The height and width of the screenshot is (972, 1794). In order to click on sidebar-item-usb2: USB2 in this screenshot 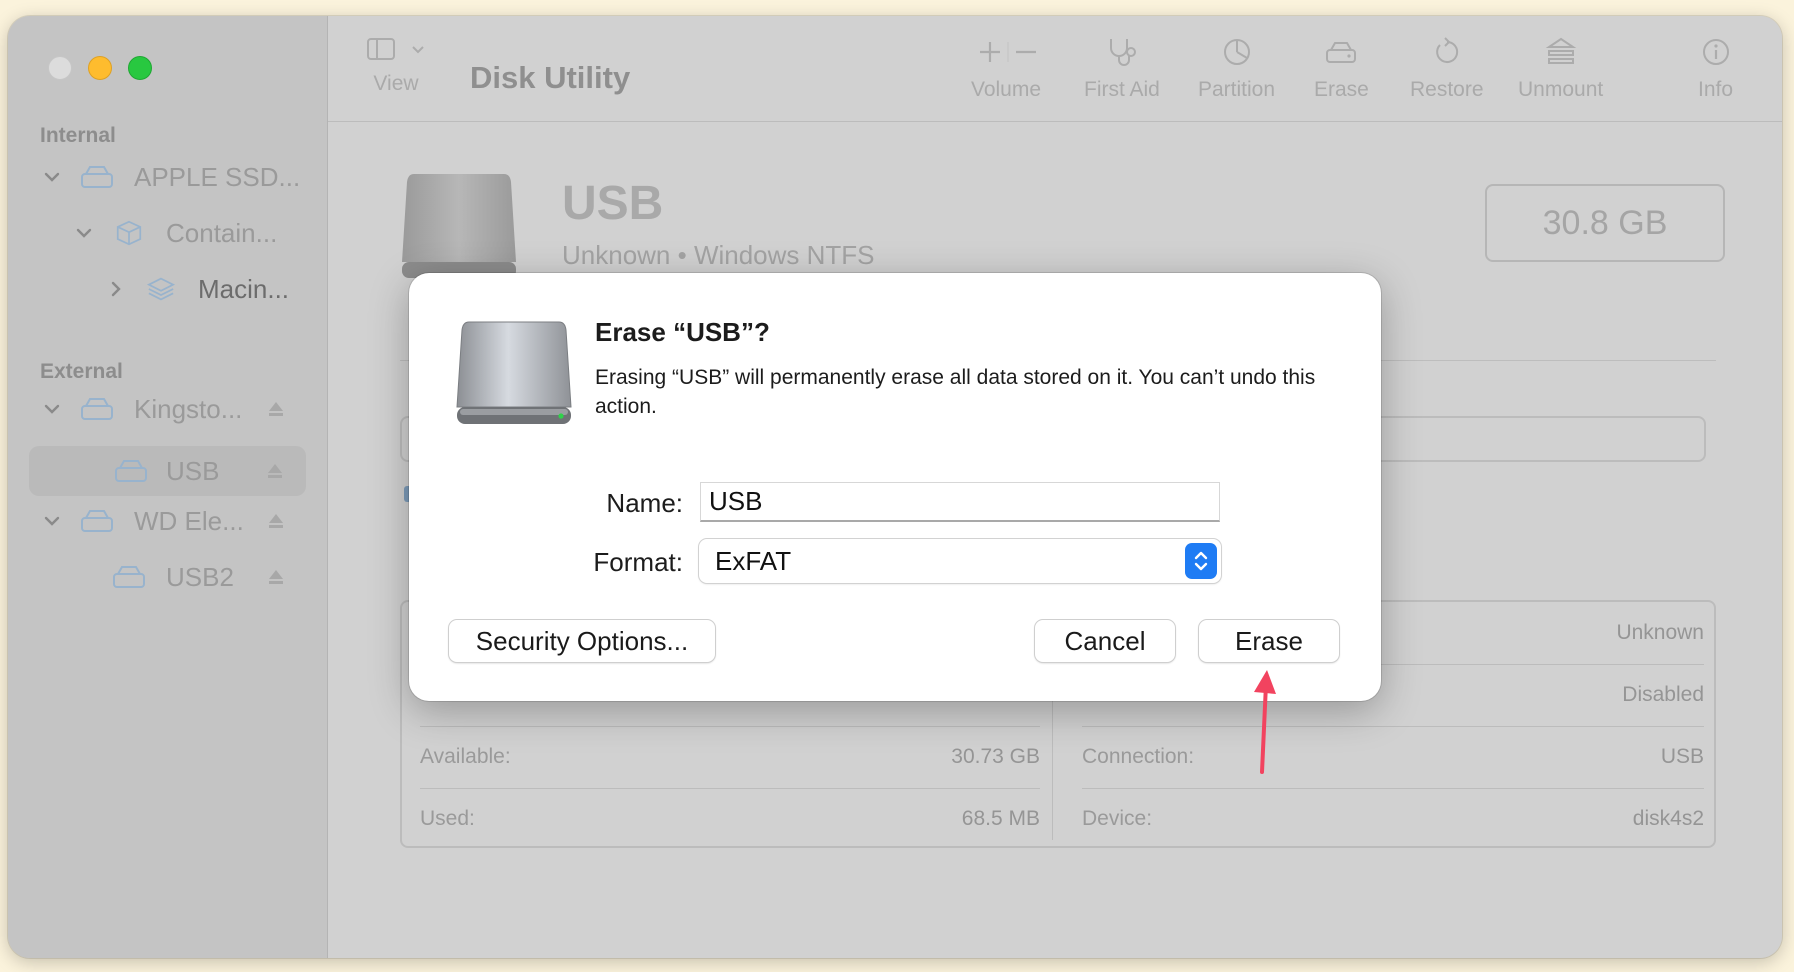, I will do `click(168, 577)`.